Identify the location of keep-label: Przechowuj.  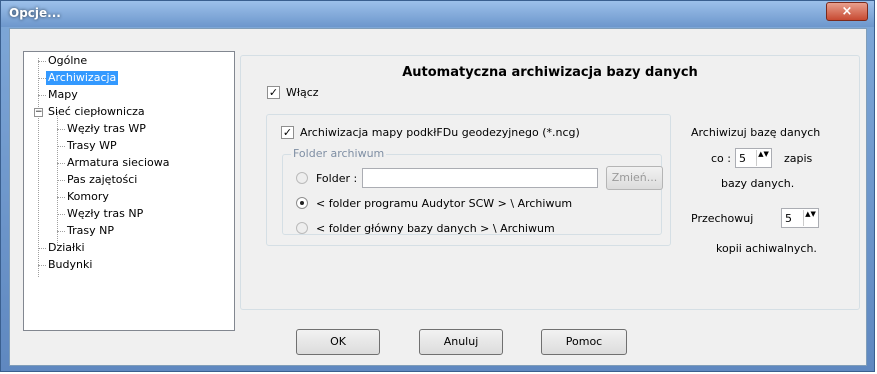
(722, 218).